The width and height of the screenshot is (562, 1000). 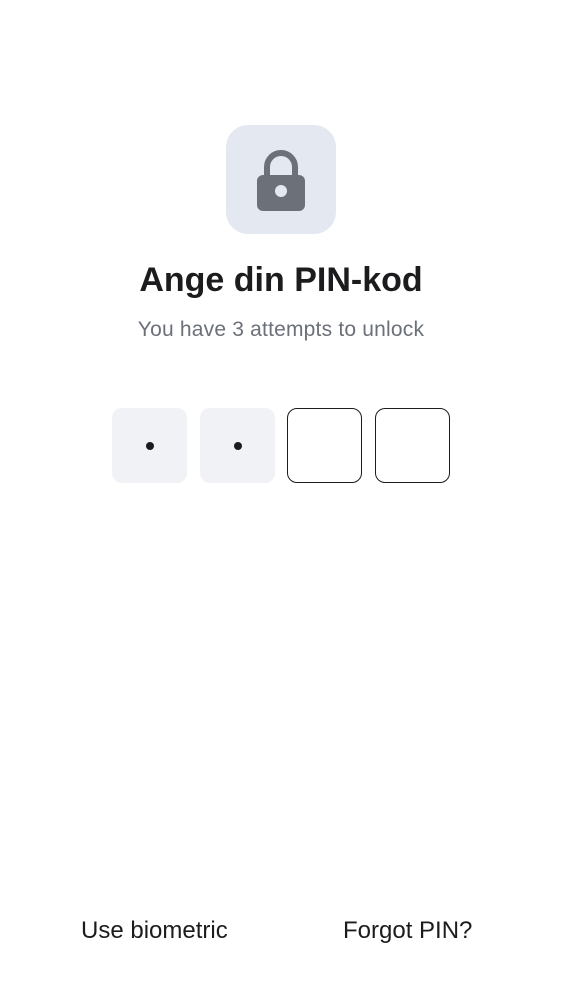 What do you see at coordinates (281, 280) in the screenshot?
I see `page-title: Ange din PIN-kod` at bounding box center [281, 280].